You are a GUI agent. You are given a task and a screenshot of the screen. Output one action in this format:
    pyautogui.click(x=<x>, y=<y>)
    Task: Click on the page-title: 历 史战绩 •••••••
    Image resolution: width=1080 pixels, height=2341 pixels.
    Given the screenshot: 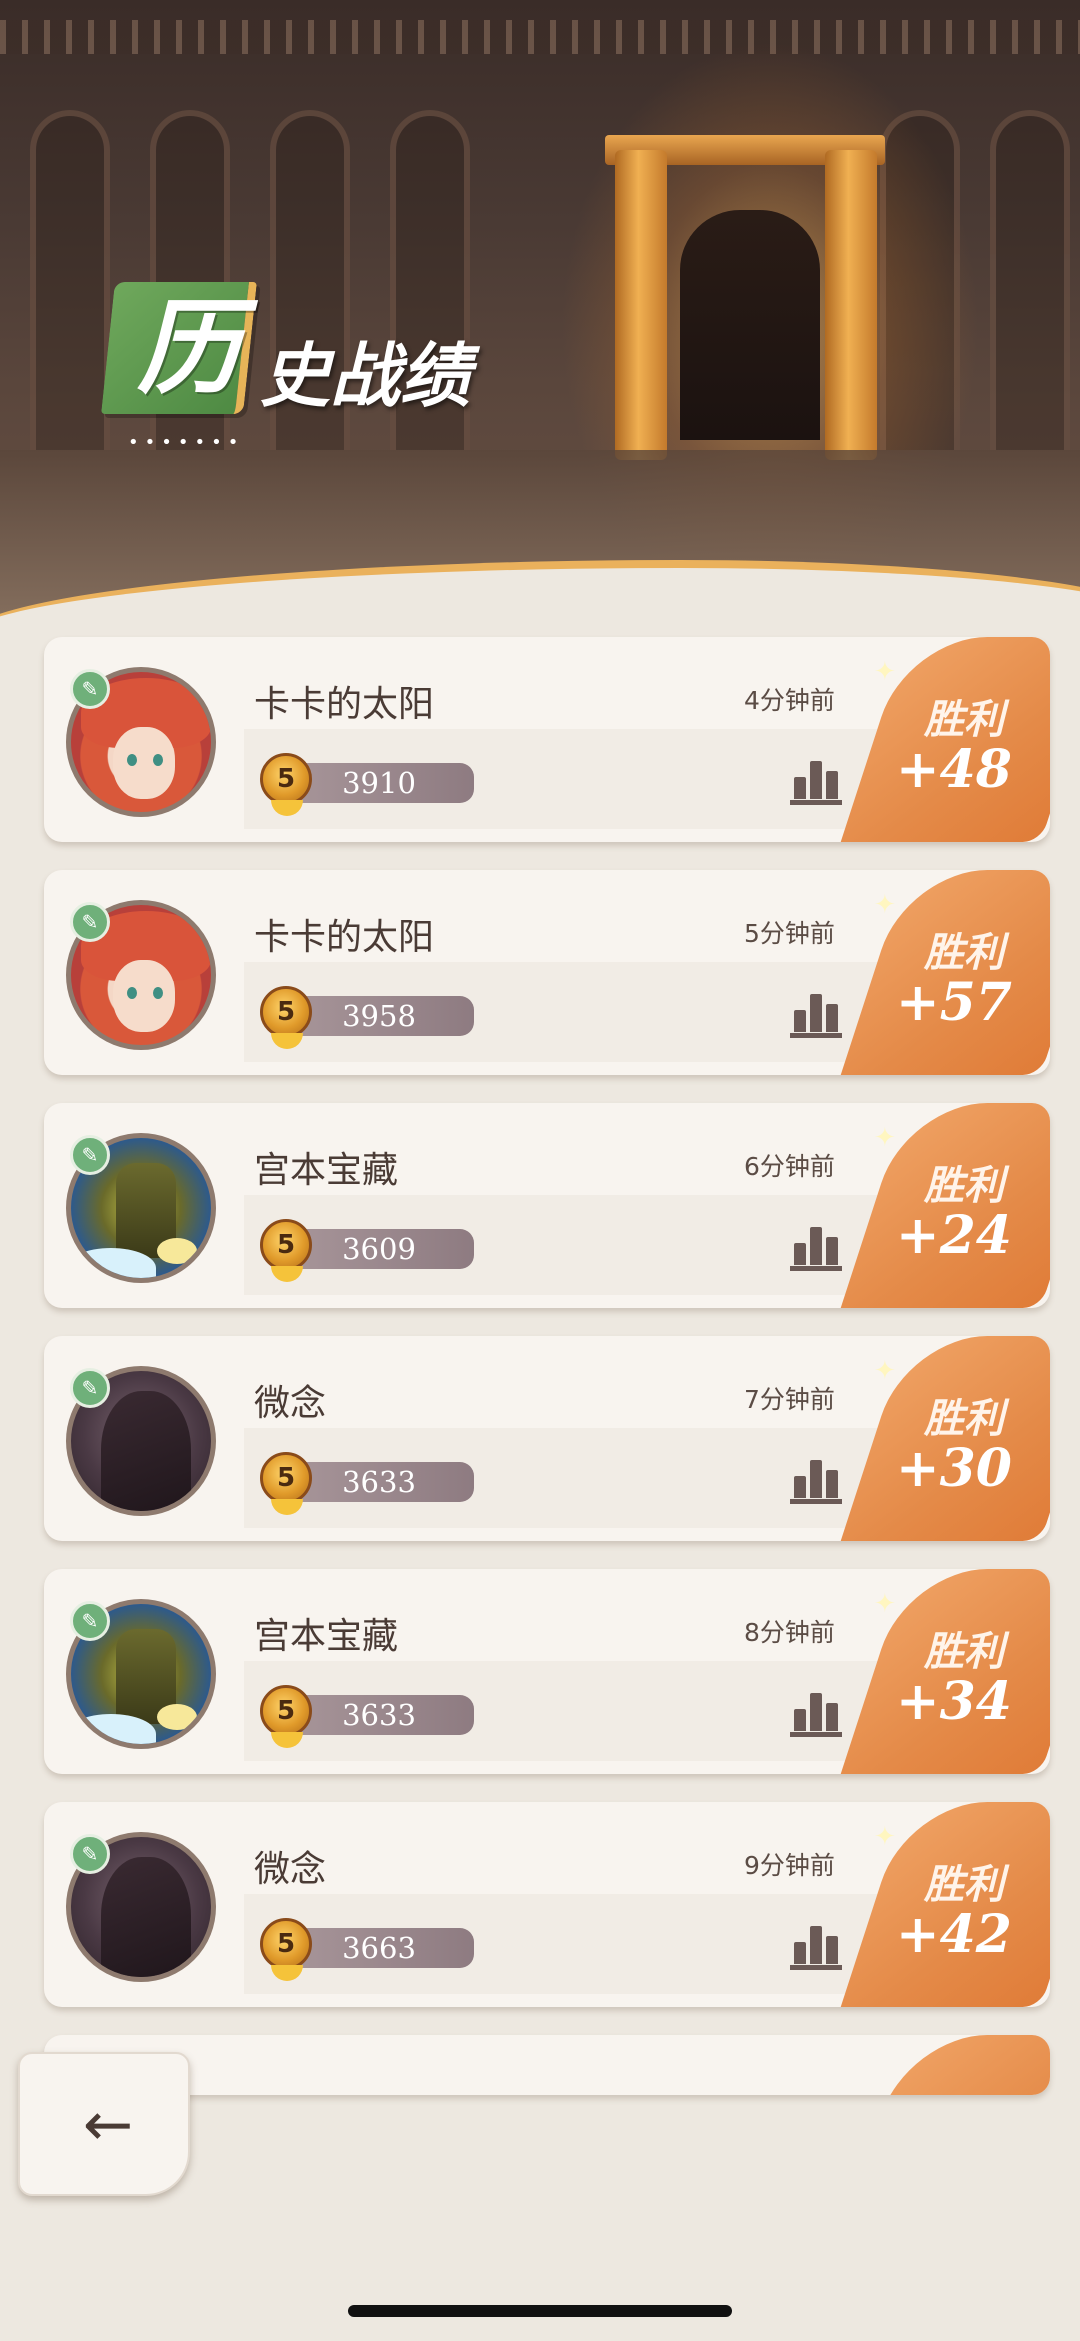 What is the action you would take?
    pyautogui.click(x=314, y=367)
    